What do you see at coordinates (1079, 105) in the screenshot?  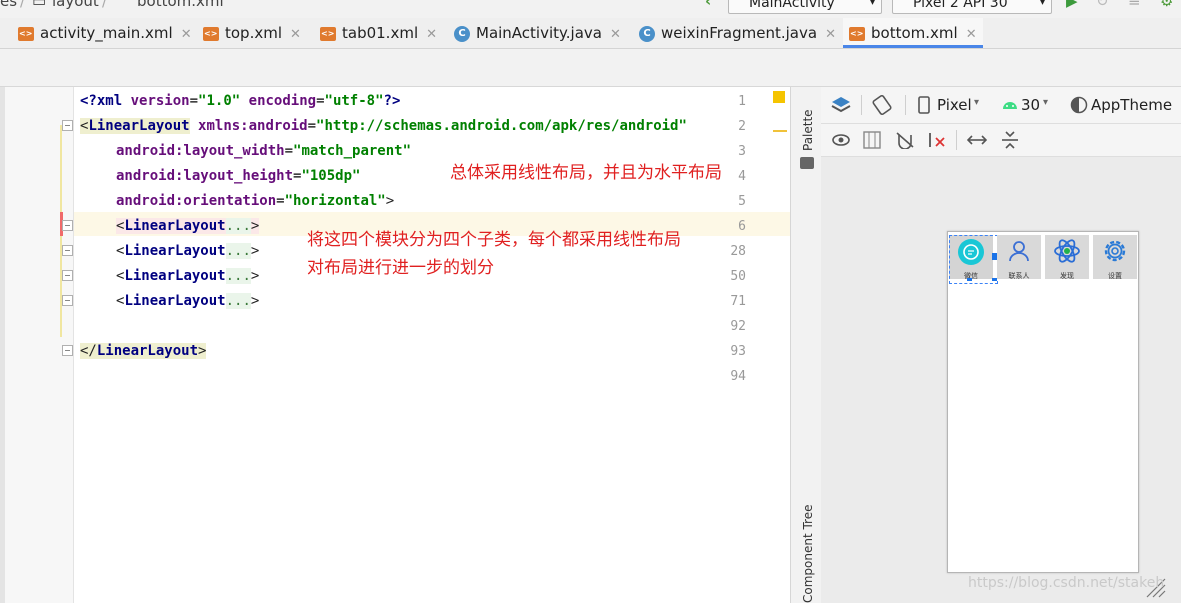 I see `theme-icon` at bounding box center [1079, 105].